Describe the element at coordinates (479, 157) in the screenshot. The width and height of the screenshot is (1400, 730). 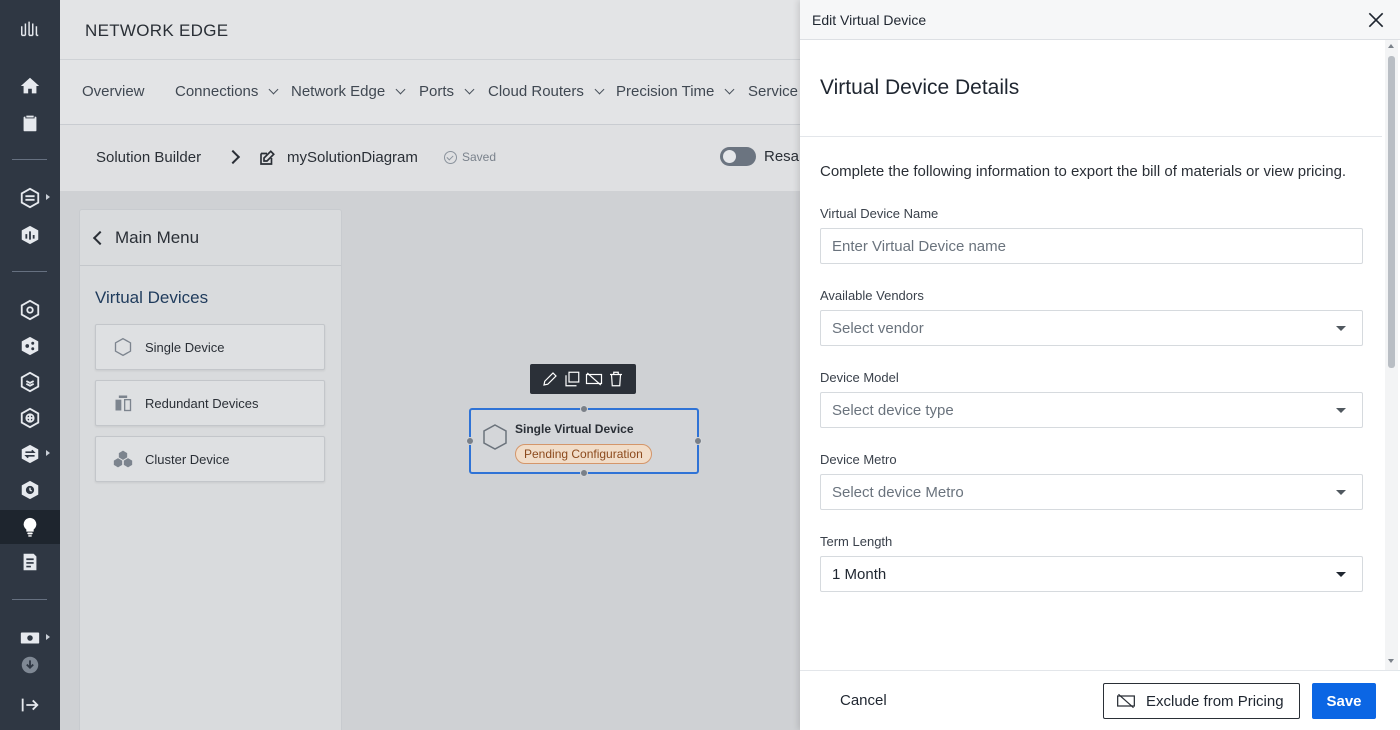
I see `saved-label: Saved` at that location.